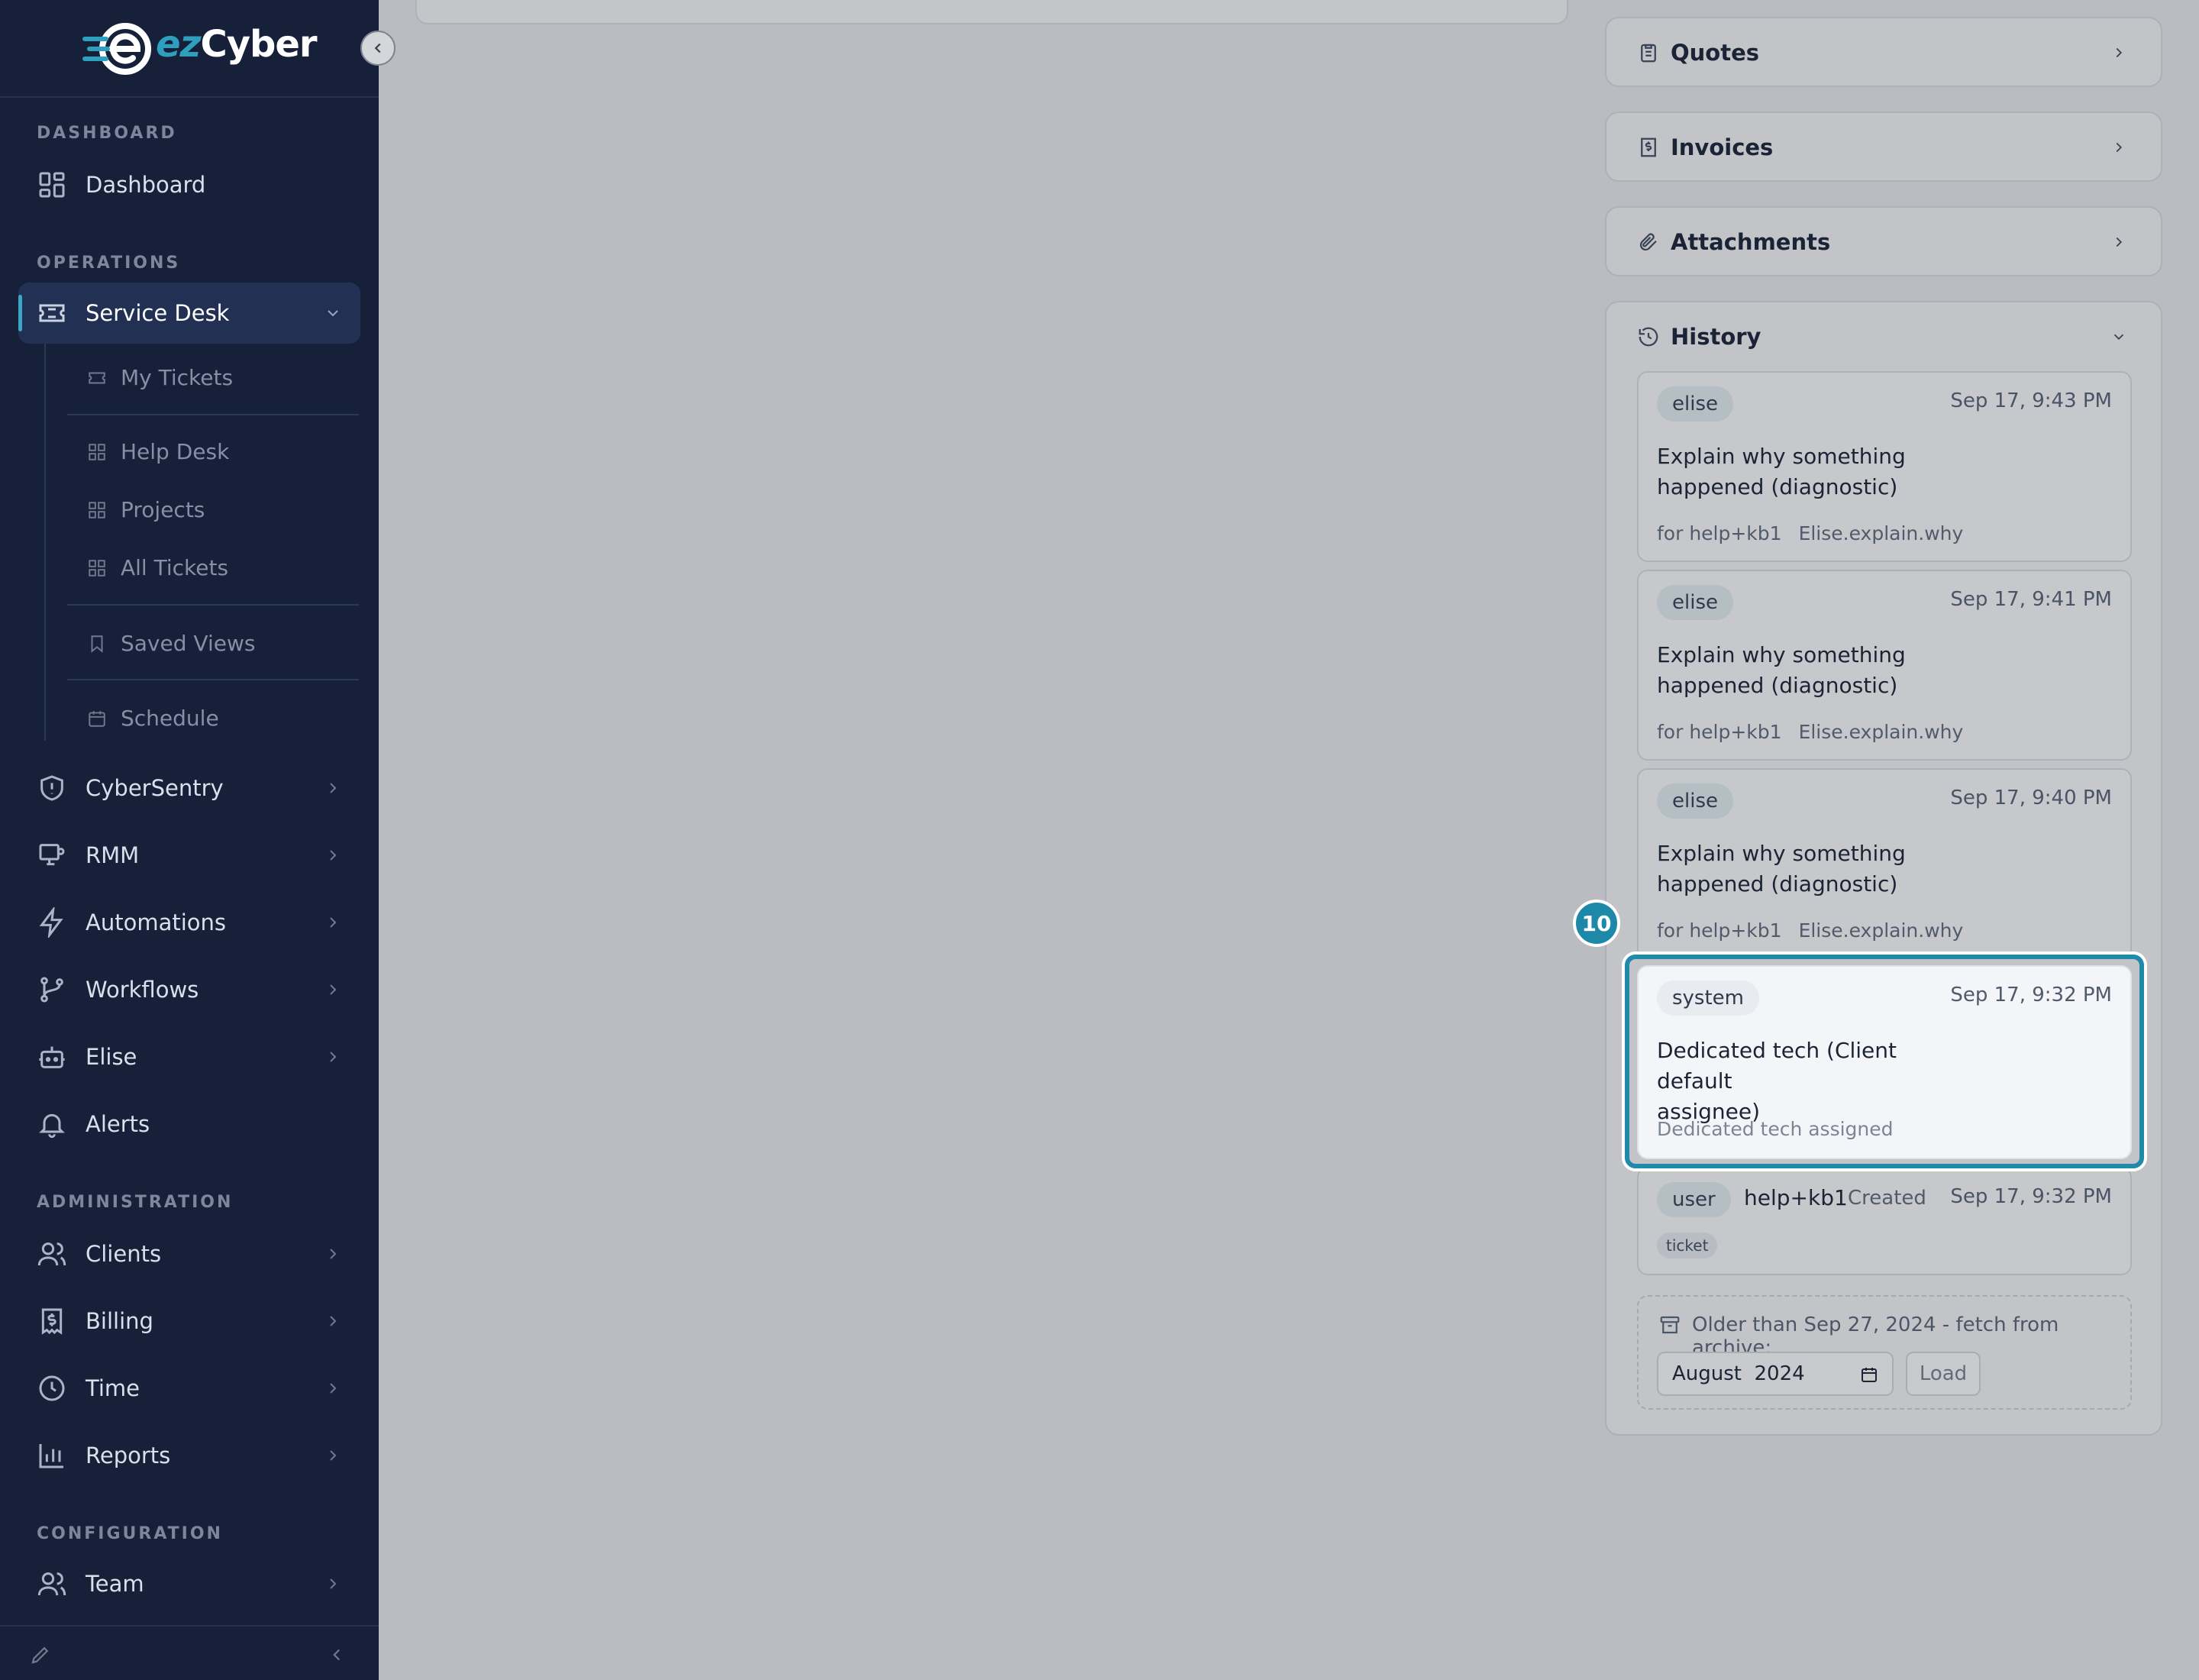 Image resolution: width=2199 pixels, height=1680 pixels. What do you see at coordinates (1775, 1374) in the screenshot?
I see `archive-month-input: August 2024` at bounding box center [1775, 1374].